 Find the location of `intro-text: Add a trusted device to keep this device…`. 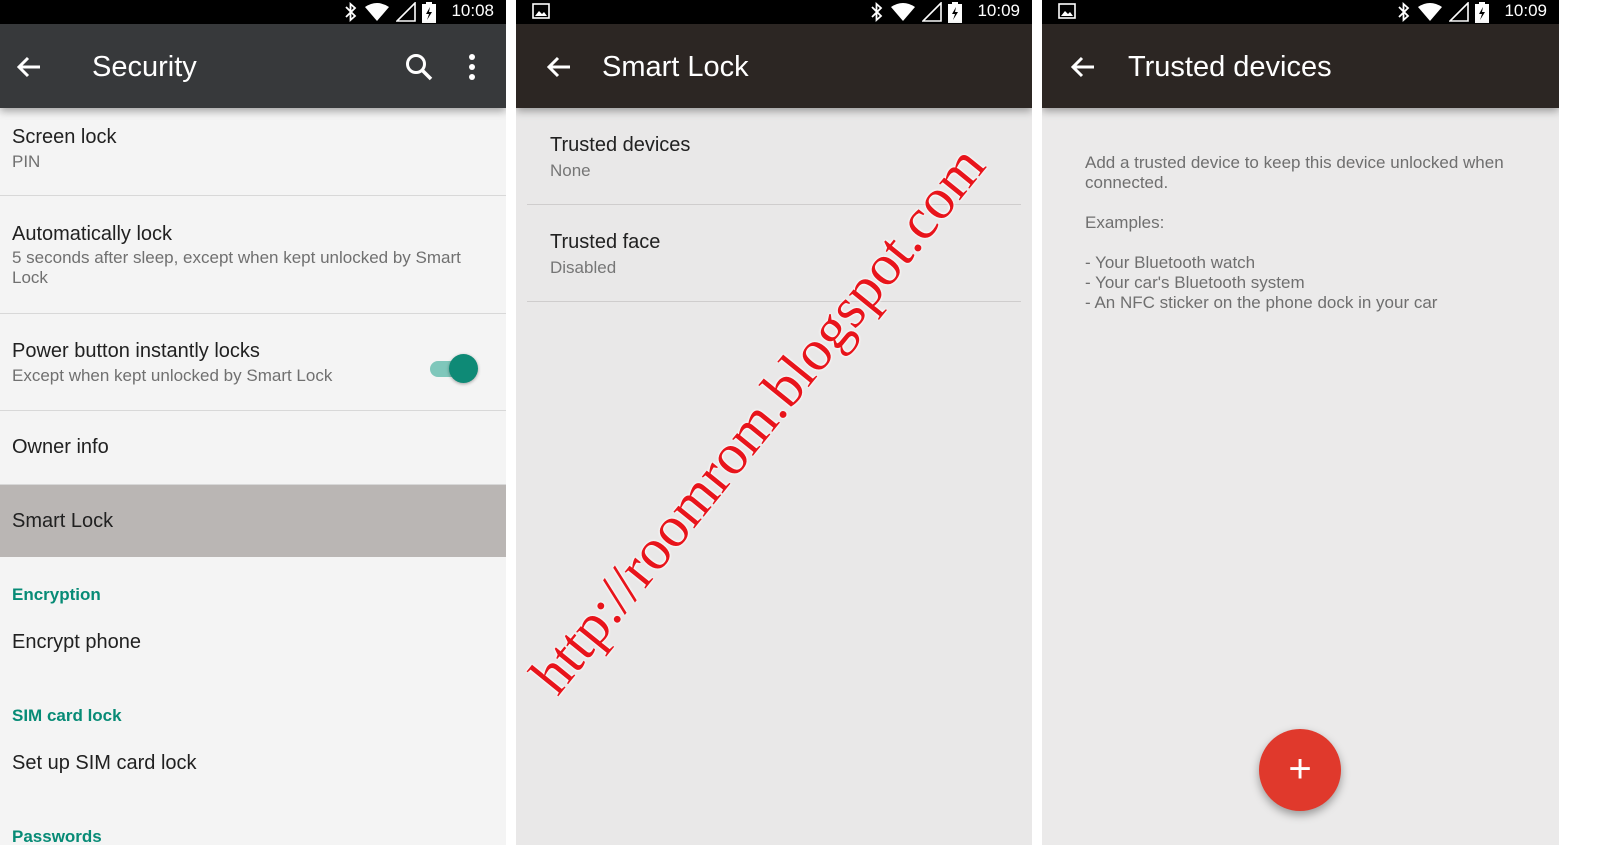

intro-text: Add a trusted device to keep this device… is located at coordinates (1294, 172).